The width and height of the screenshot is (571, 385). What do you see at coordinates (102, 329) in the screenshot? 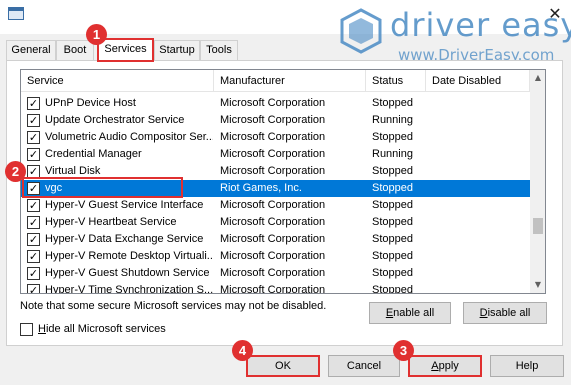
I see `hide-microsoft-services-label: Hide all Microsoft services` at bounding box center [102, 329].